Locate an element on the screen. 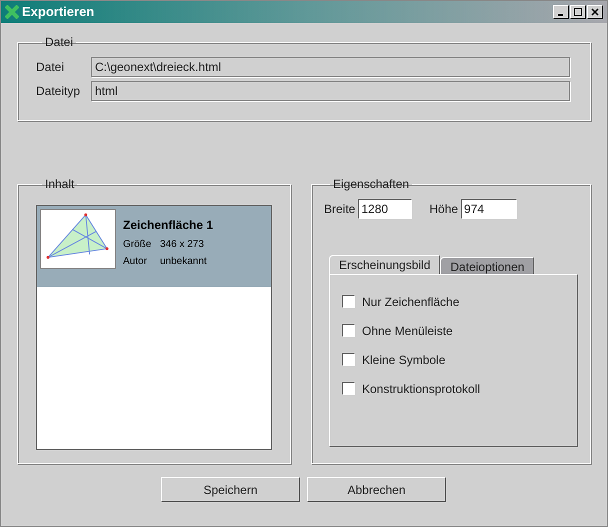  group-title: Datei is located at coordinates (59, 42).